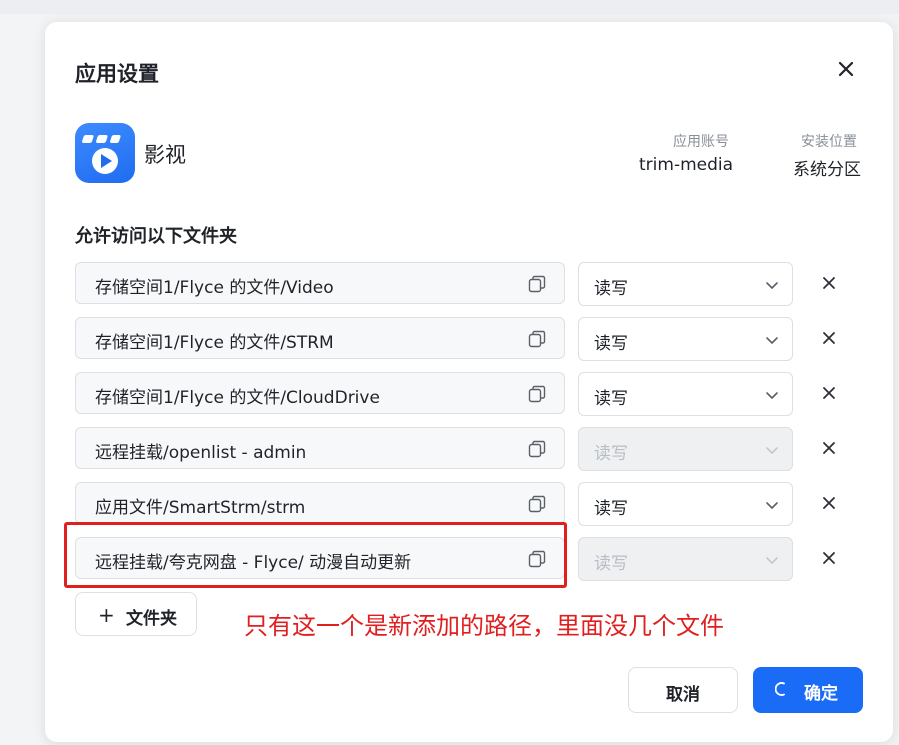 The image size is (899, 745). Describe the element at coordinates (846, 69) in the screenshot. I see `close-icon` at that location.